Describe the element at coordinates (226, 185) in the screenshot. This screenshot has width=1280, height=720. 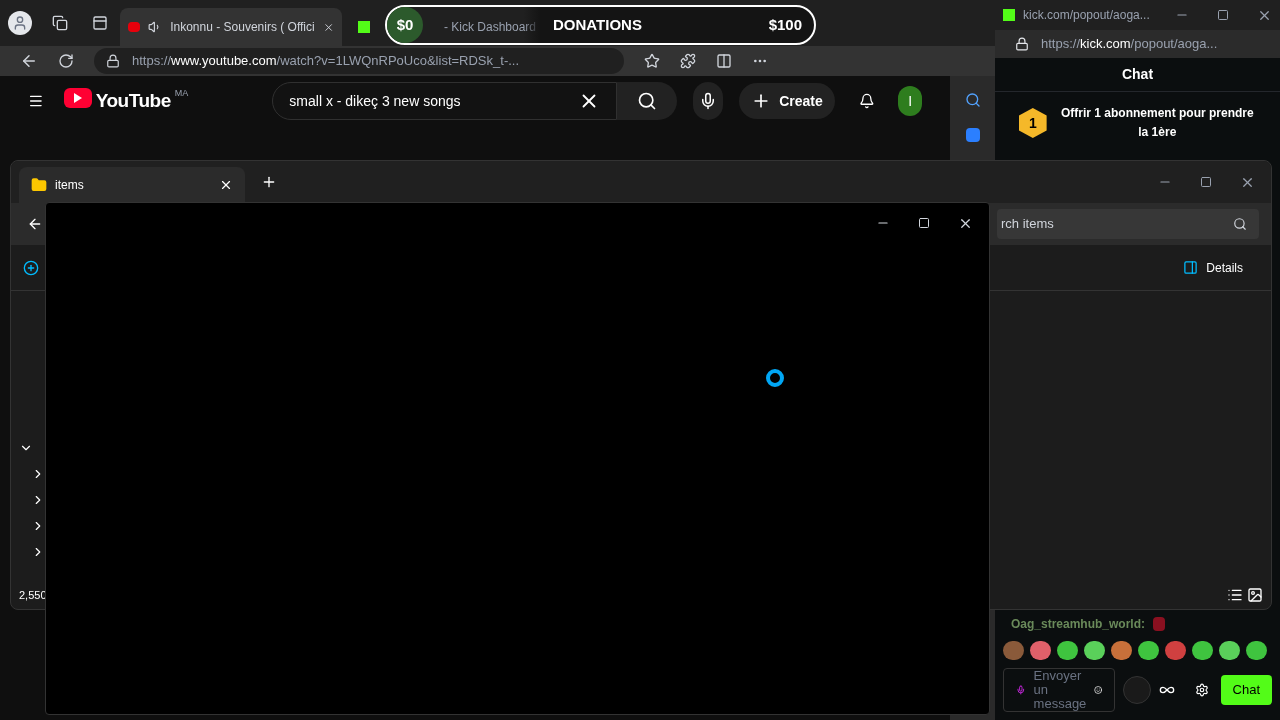
I see `close-tab-icon` at that location.